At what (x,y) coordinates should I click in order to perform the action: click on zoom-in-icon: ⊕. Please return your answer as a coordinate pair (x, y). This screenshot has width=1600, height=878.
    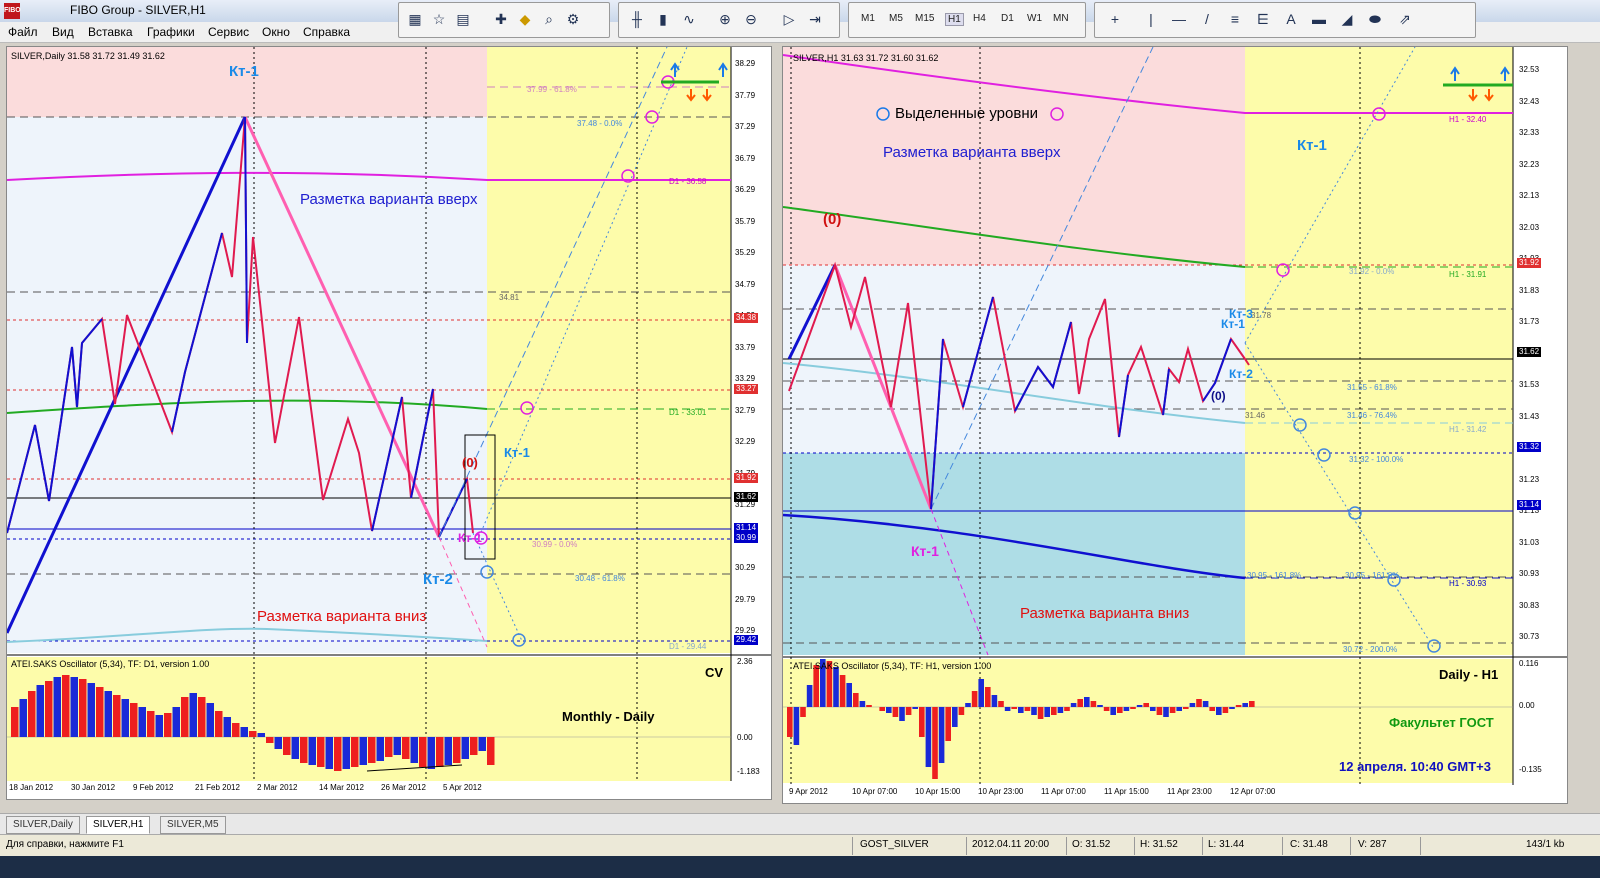
    Looking at the image, I should click on (725, 19).